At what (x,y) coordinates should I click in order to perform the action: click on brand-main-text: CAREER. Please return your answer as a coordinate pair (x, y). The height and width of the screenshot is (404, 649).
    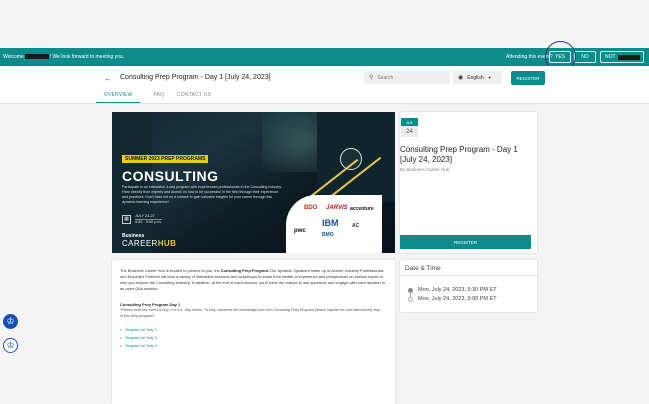
    Looking at the image, I should click on (140, 243).